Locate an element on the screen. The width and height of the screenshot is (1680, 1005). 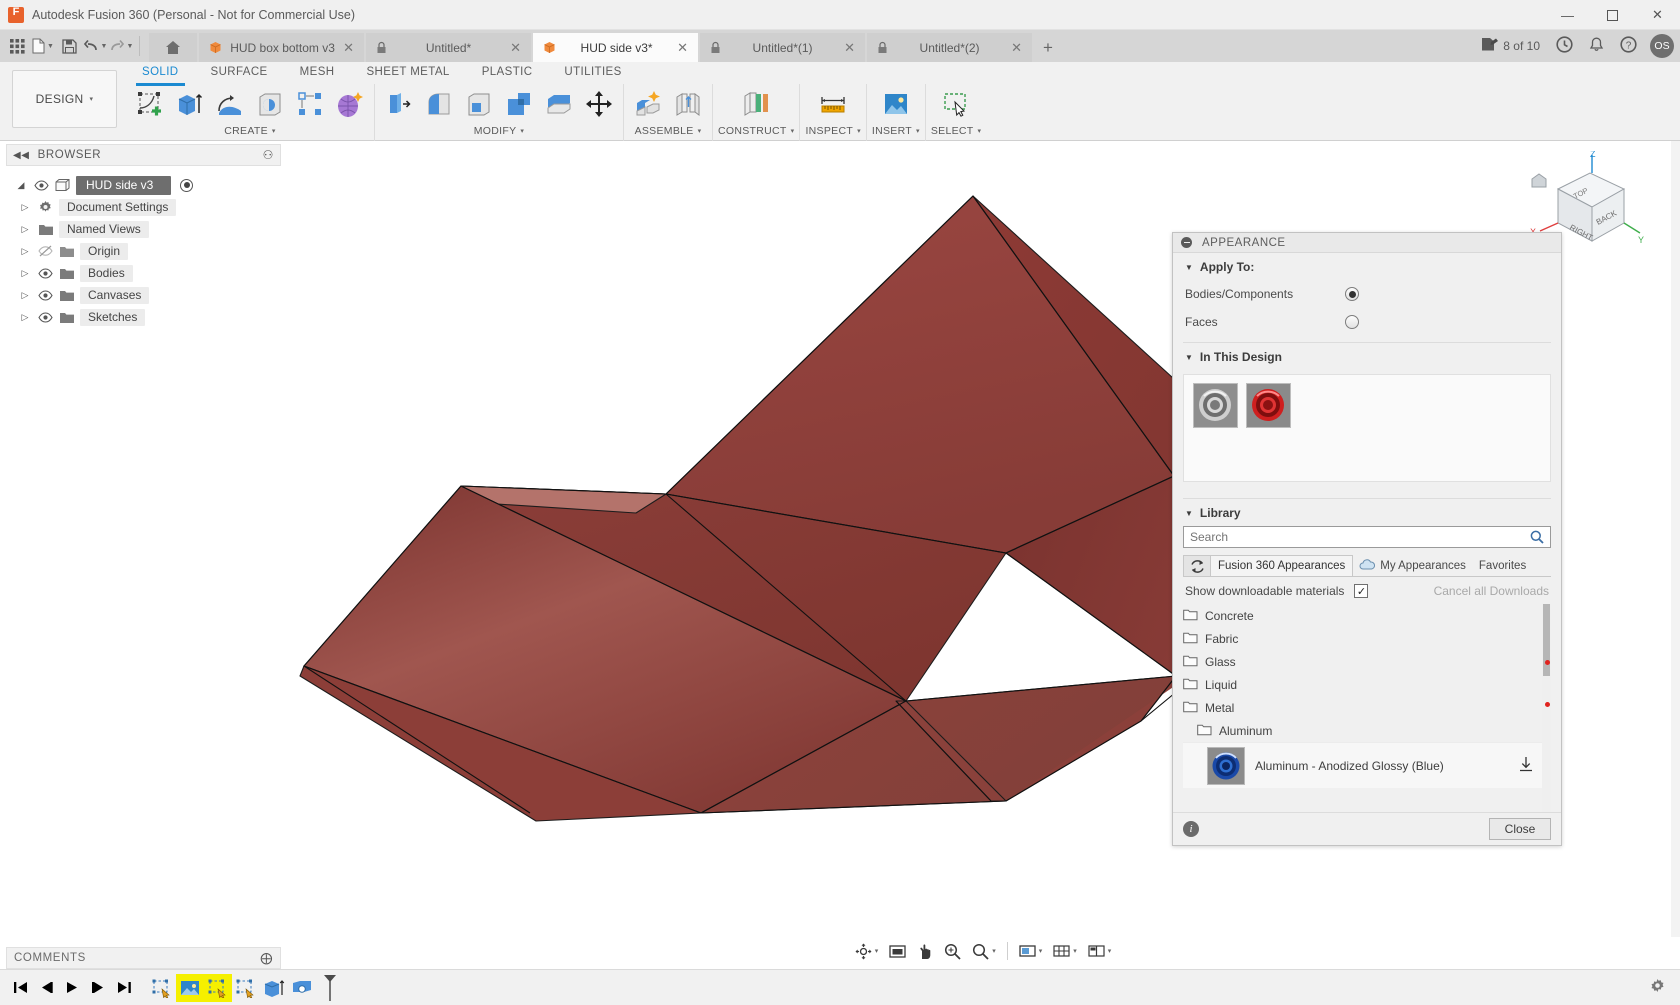
minimize-button: — is located at coordinates (1567, 15).